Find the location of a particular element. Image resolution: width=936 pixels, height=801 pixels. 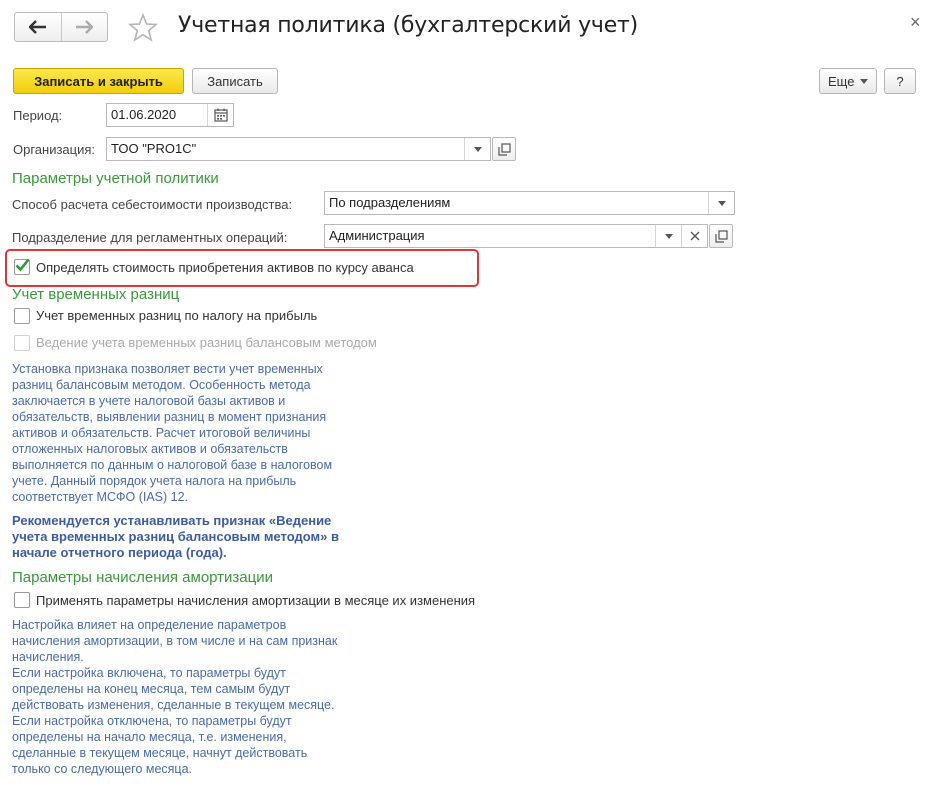

checkmark-icon is located at coordinates (22, 265).